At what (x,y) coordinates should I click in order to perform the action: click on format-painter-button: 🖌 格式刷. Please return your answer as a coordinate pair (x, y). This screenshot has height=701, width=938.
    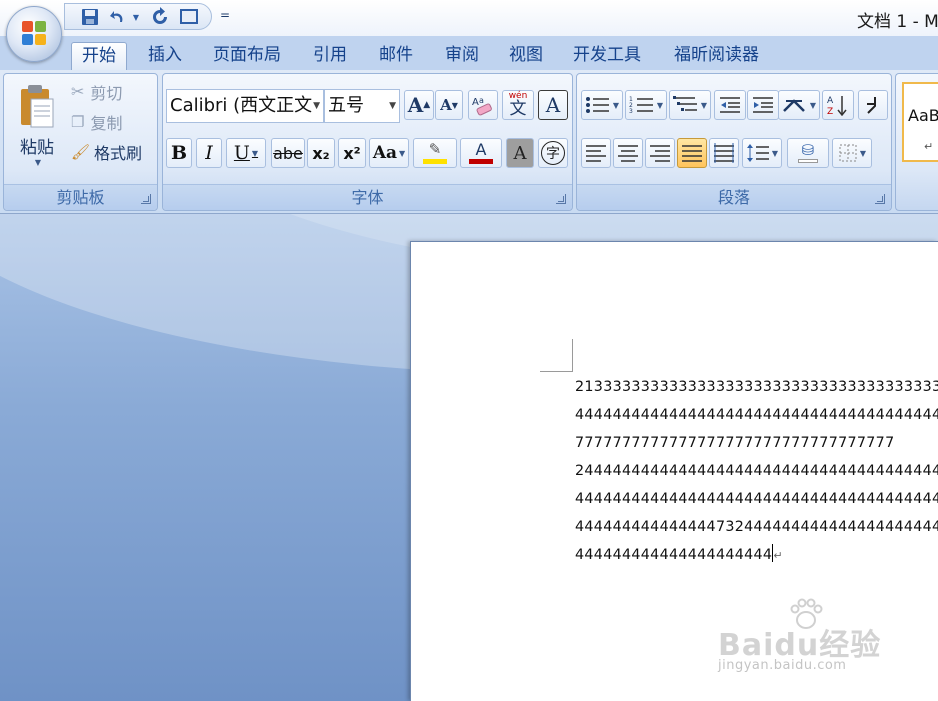
    Looking at the image, I should click on (112, 151).